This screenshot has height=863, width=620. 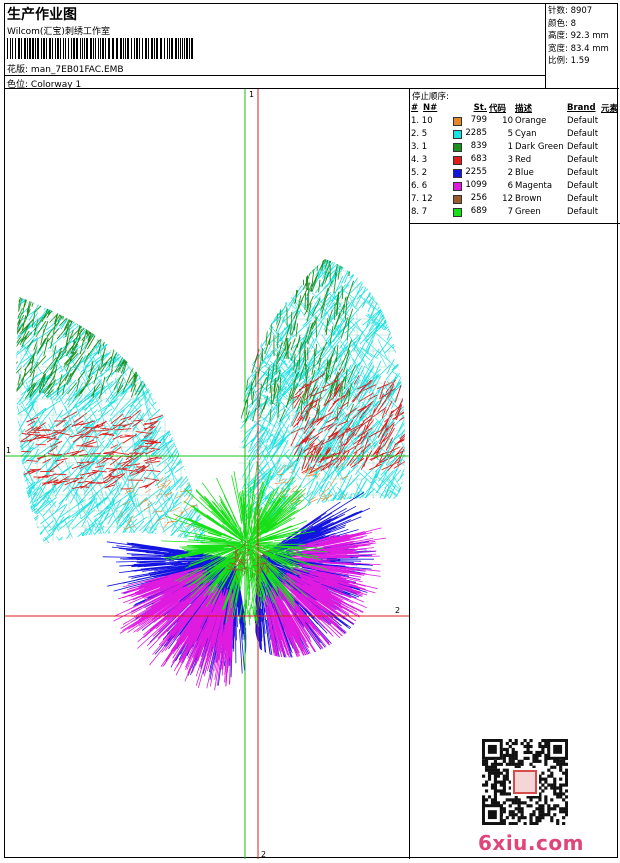 What do you see at coordinates (419, 185) in the screenshot?
I see `row-seq: 6. 6` at bounding box center [419, 185].